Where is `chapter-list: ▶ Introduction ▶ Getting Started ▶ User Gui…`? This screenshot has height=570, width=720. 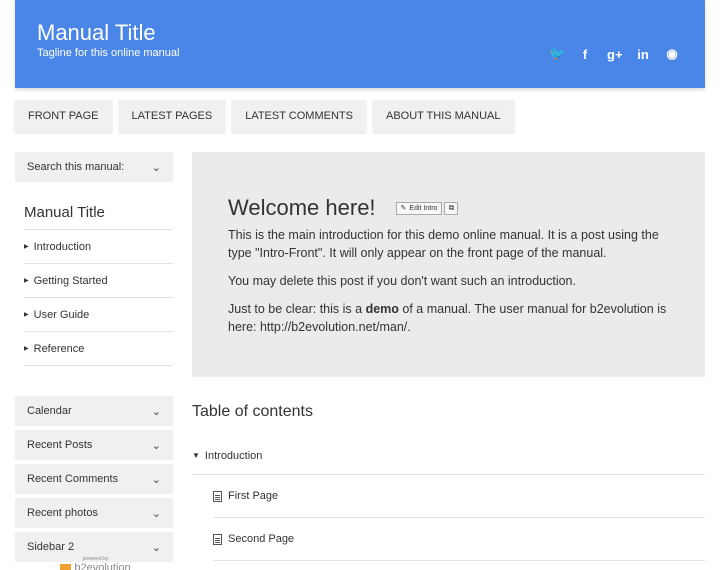 chapter-list: ▶ Introduction ▶ Getting Started ▶ User Gui… is located at coordinates (98, 297).